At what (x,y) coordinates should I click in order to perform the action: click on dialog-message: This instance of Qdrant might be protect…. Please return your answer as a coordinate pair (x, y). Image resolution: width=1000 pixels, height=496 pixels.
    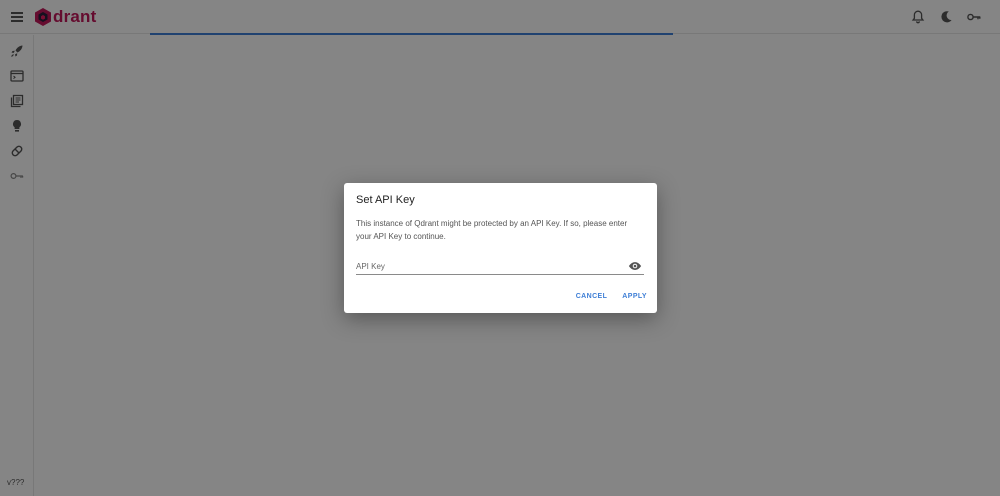
    Looking at the image, I should click on (492, 230).